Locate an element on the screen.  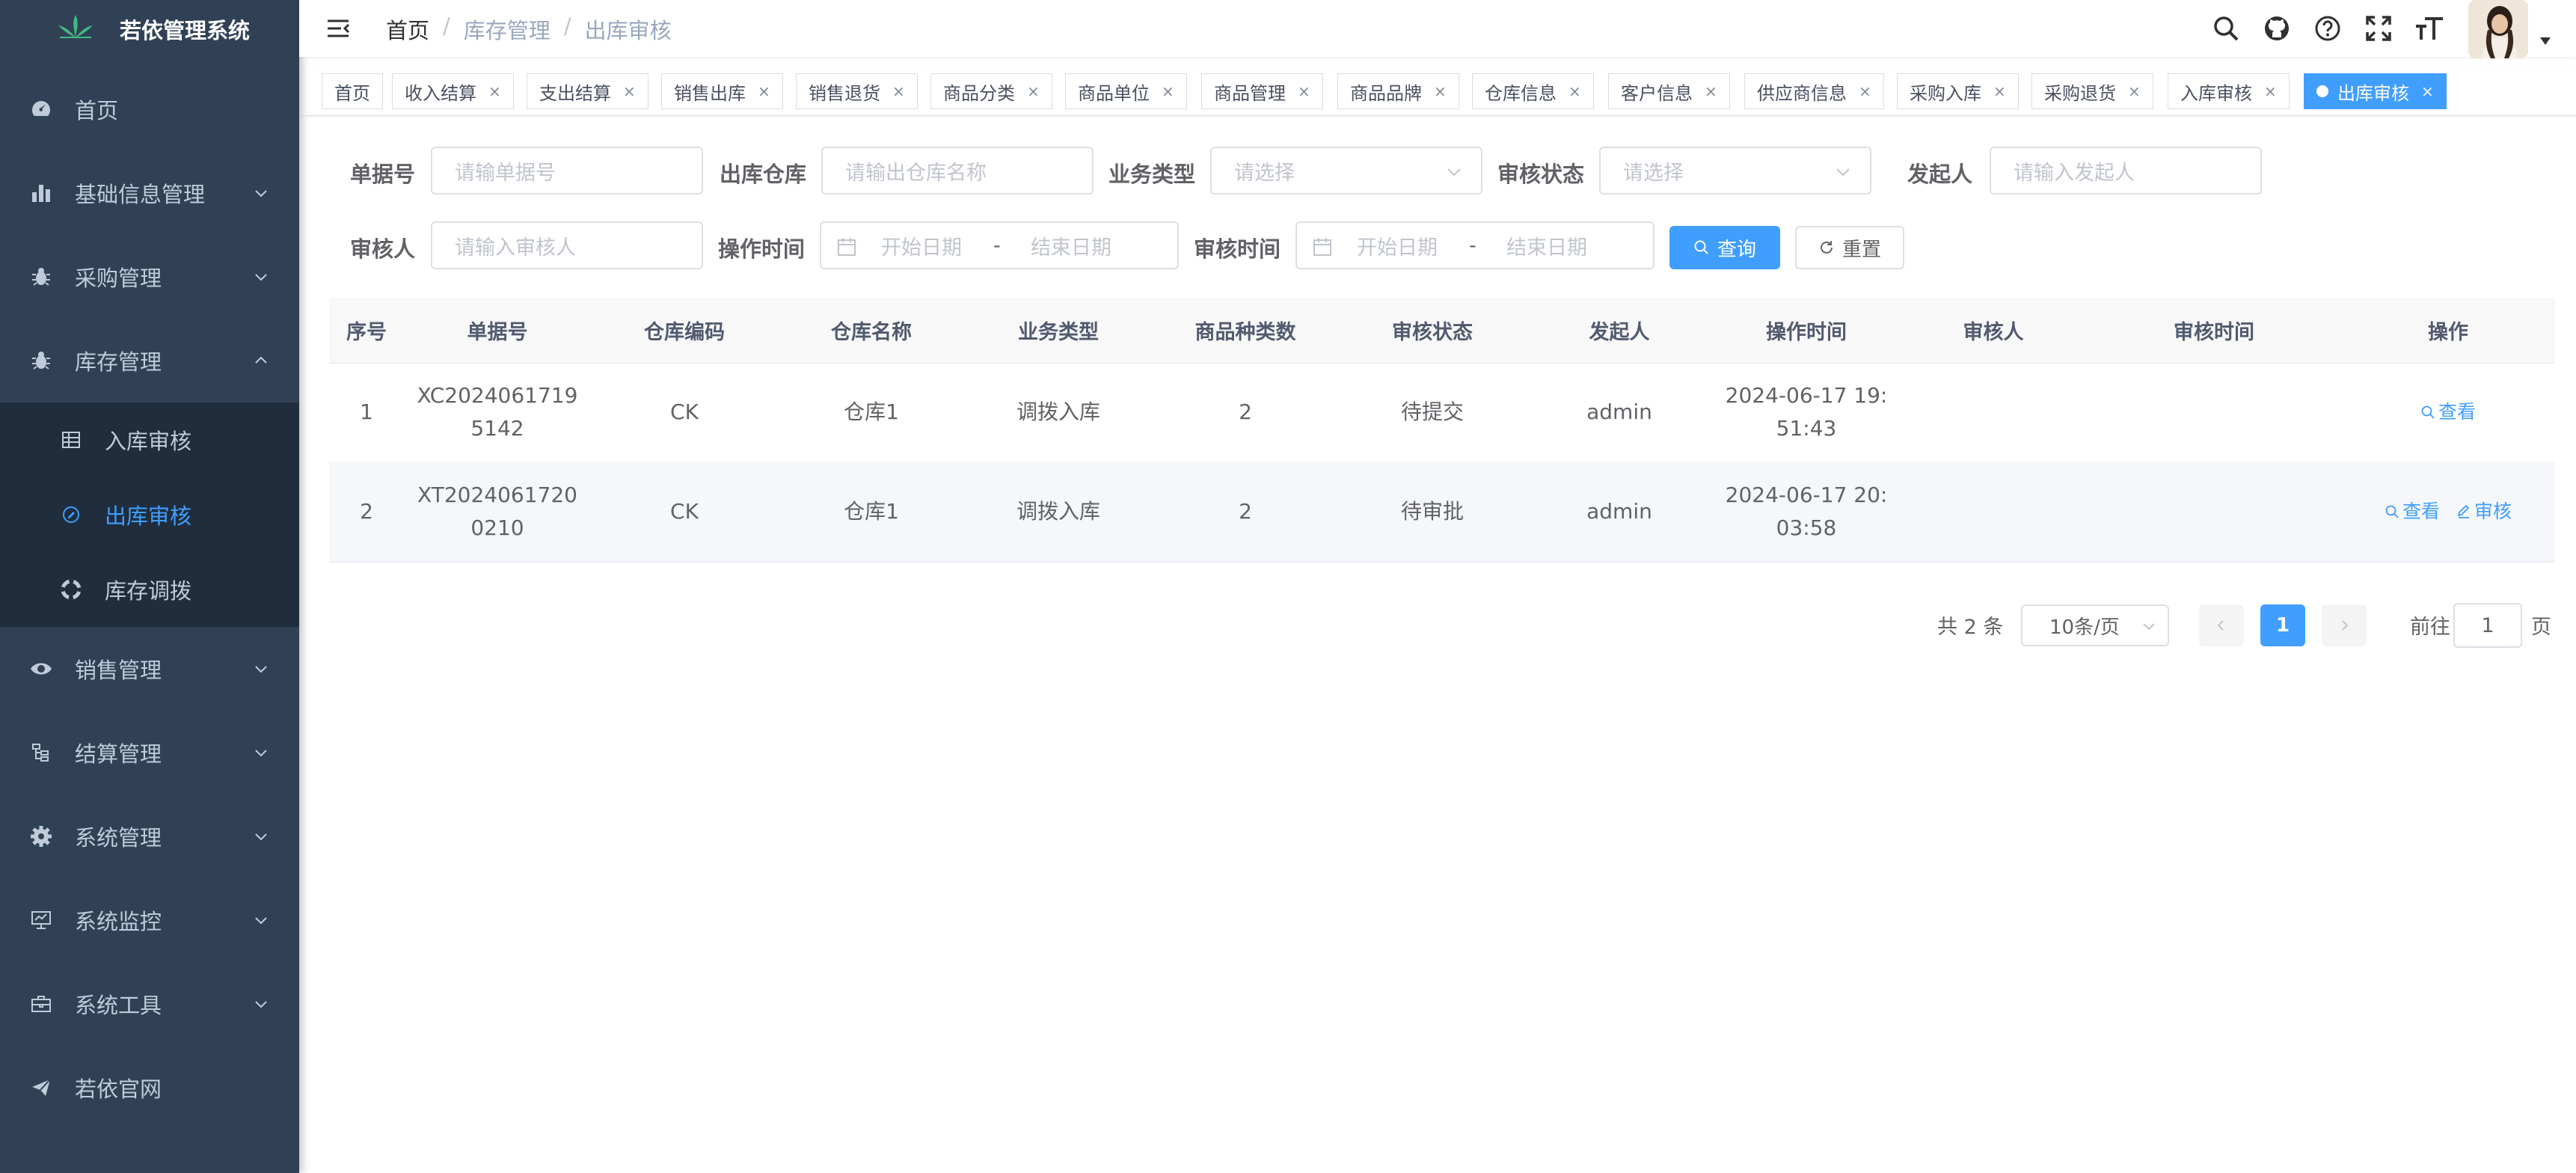
op-time-end: 结束日期 is located at coordinates (1071, 245).